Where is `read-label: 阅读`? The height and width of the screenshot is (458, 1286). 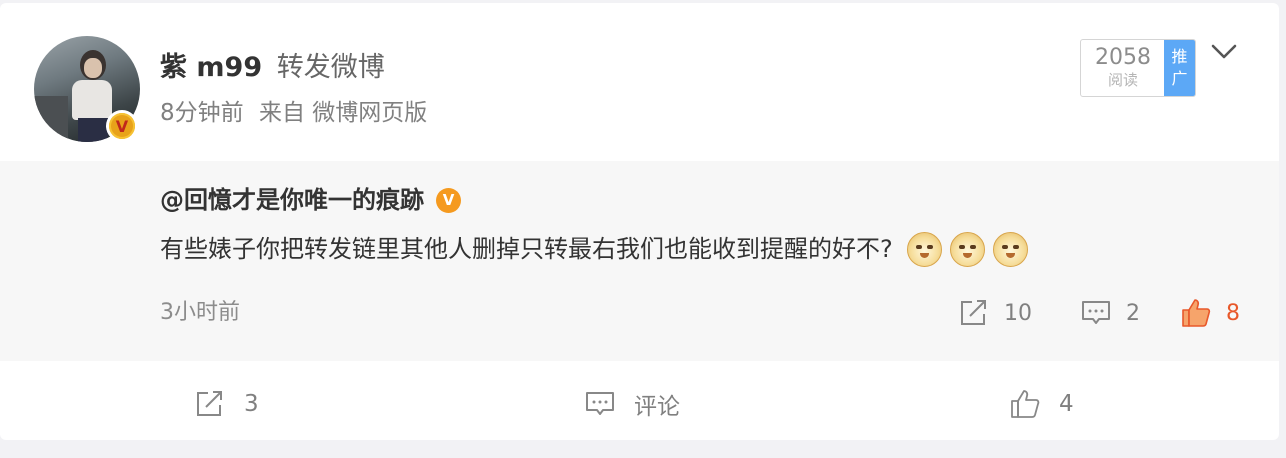
read-label: 阅读 is located at coordinates (1122, 80).